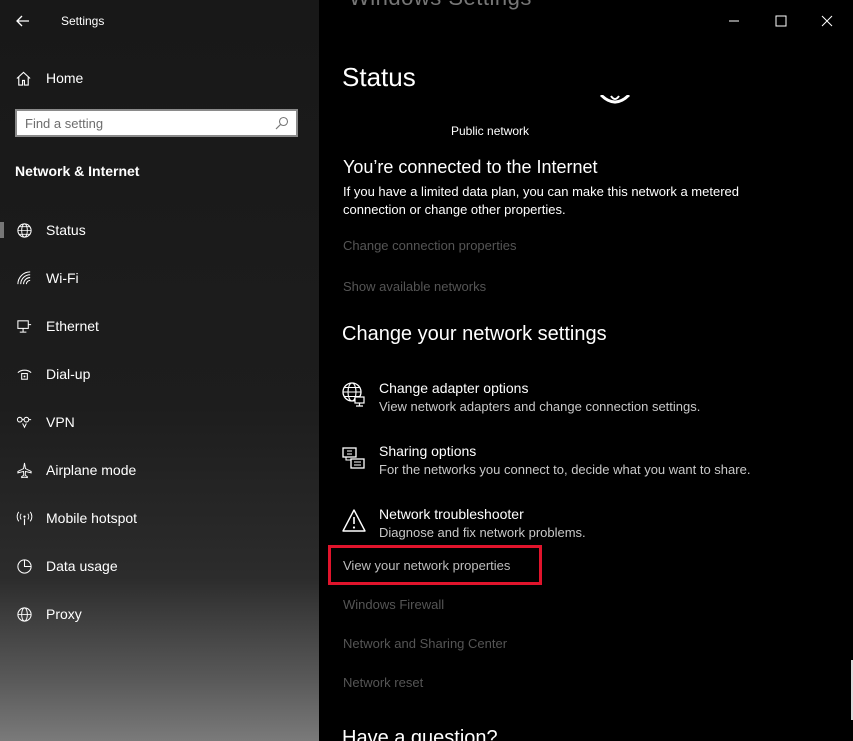  I want to click on question-heading: Have a question?, so click(420, 734).